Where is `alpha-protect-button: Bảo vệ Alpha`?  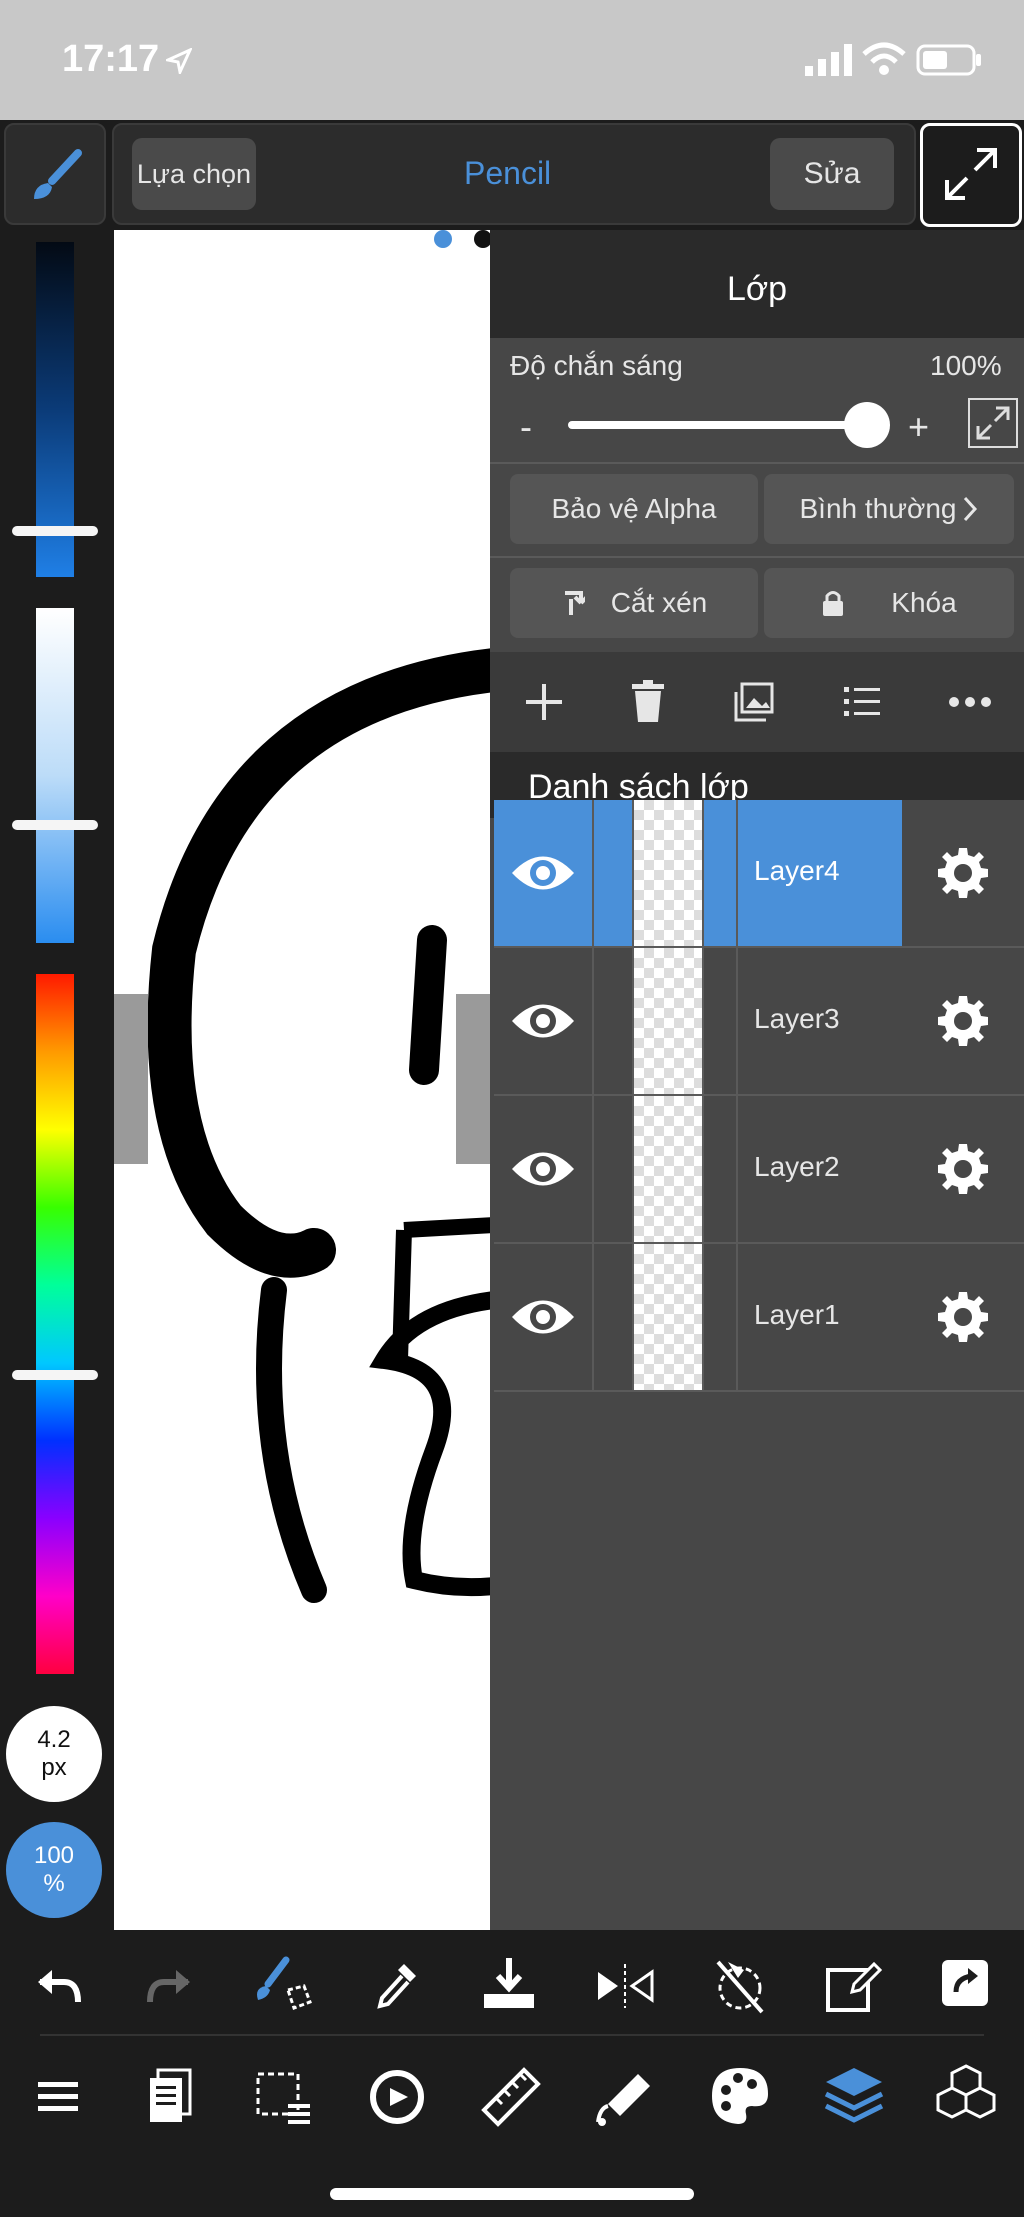 alpha-protect-button: Bảo vệ Alpha is located at coordinates (634, 509).